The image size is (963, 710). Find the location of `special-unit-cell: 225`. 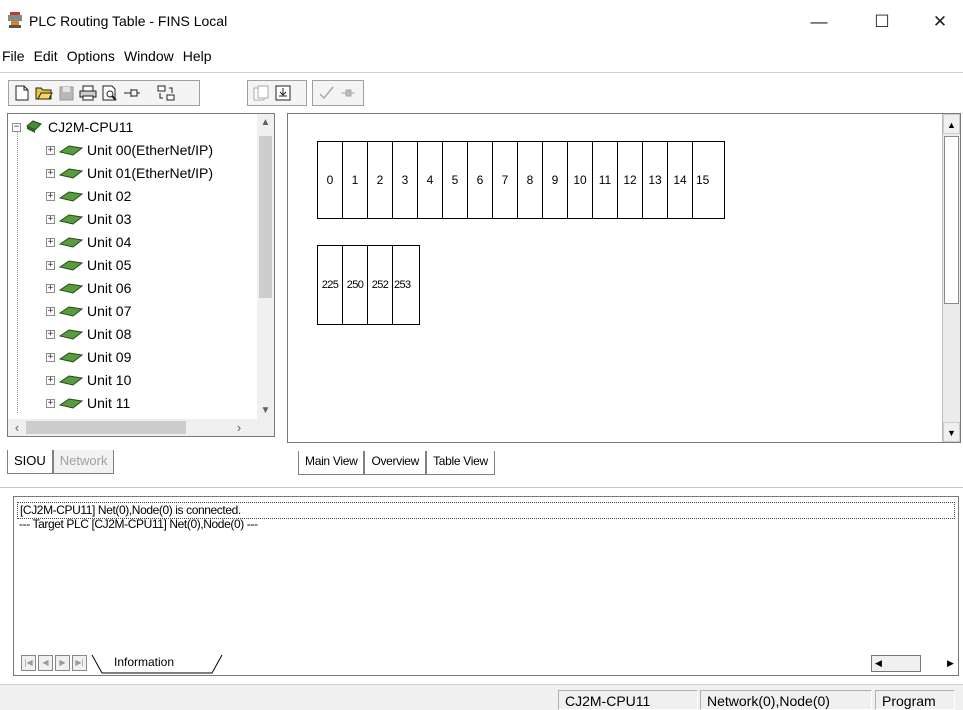

special-unit-cell: 225 is located at coordinates (330, 285).